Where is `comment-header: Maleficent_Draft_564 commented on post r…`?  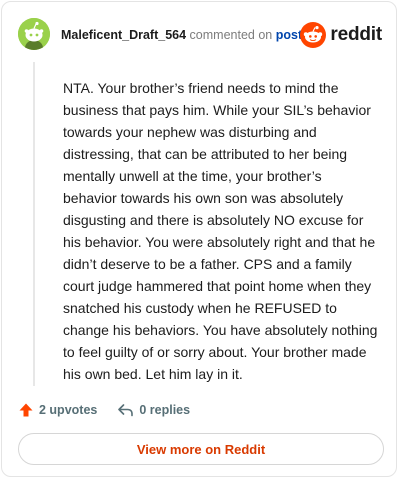
comment-header: Maleficent_Draft_564 commented on post r… is located at coordinates (200, 35).